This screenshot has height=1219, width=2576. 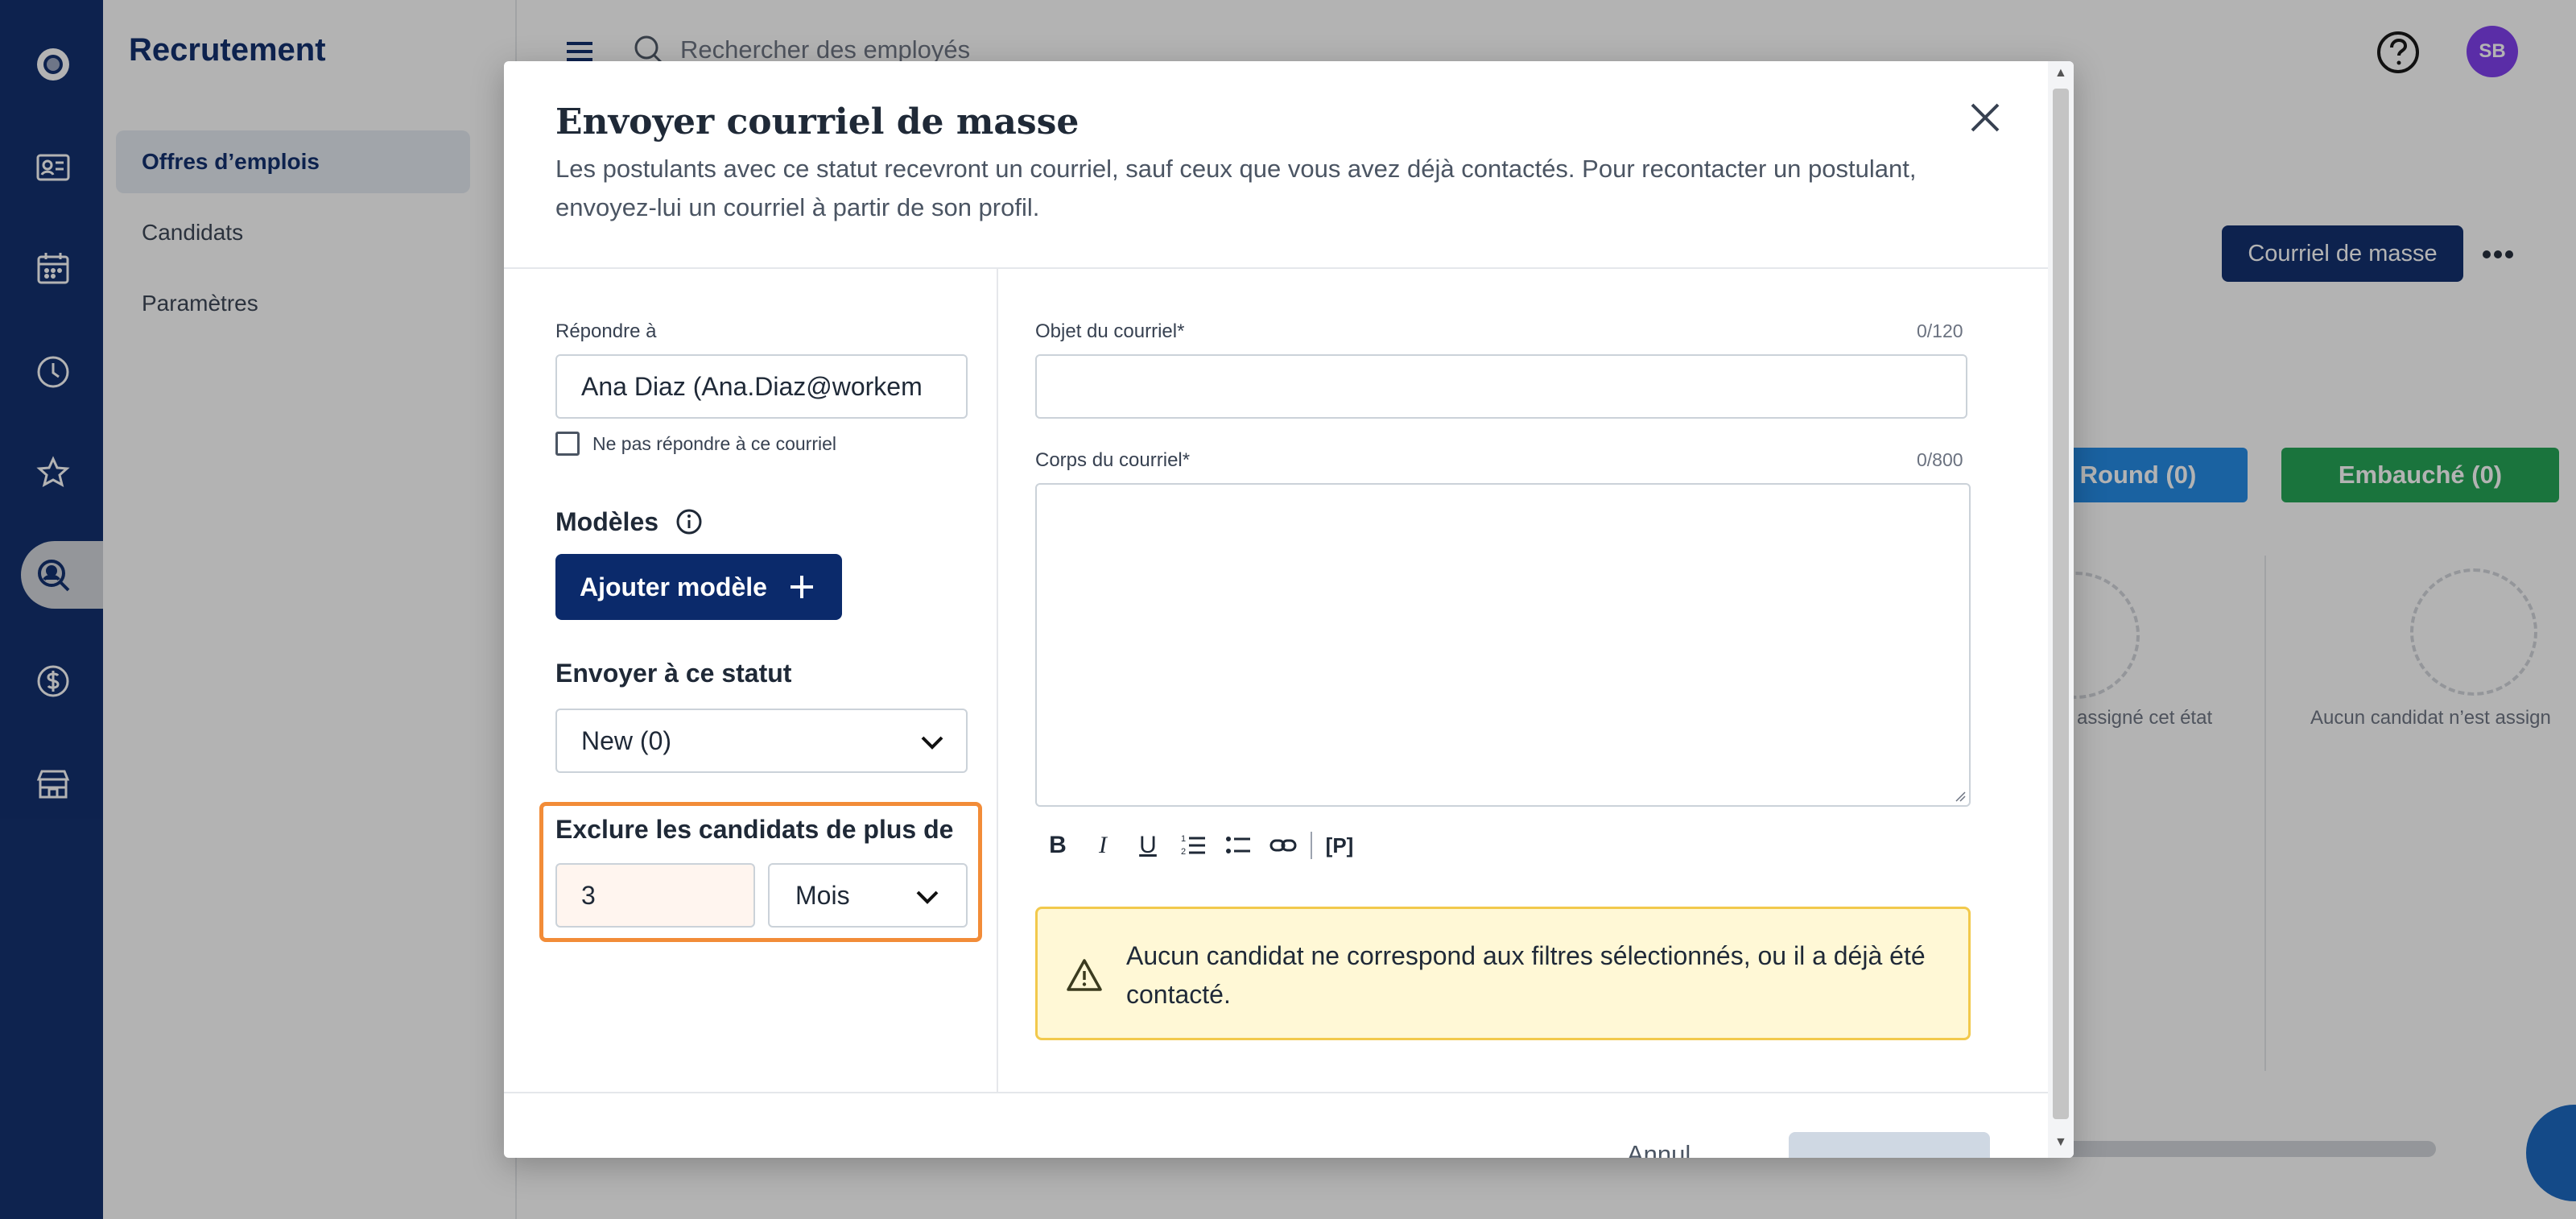 I want to click on underline-button: U, so click(x=1147, y=845).